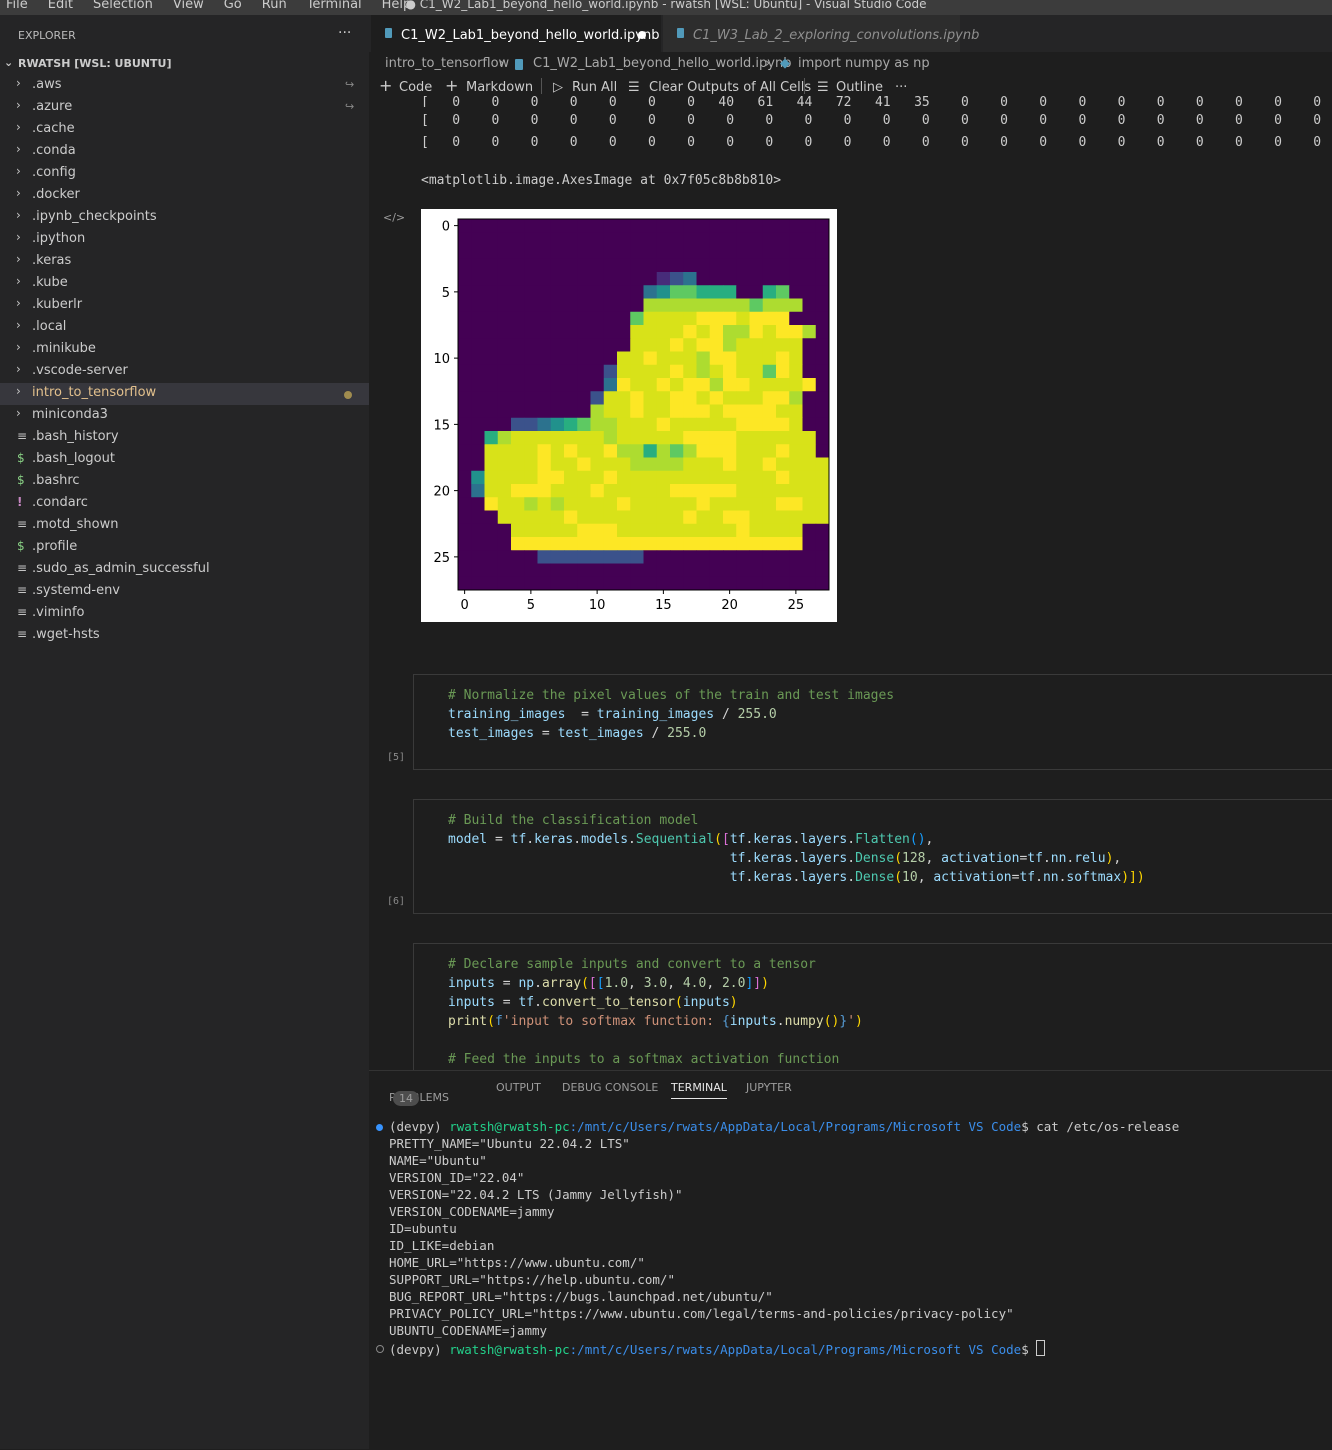 The height and width of the screenshot is (1450, 1332). Describe the element at coordinates (730, 87) in the screenshot. I see `clear-outputs-button: Clear Outputs of All Cells` at that location.